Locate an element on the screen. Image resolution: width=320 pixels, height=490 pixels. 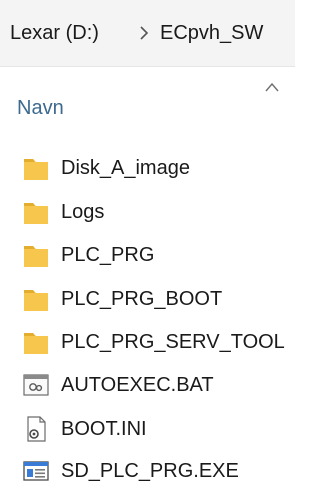
list-item-autoexec-bat: AUTOEXEC.BAT is located at coordinates (147, 385).